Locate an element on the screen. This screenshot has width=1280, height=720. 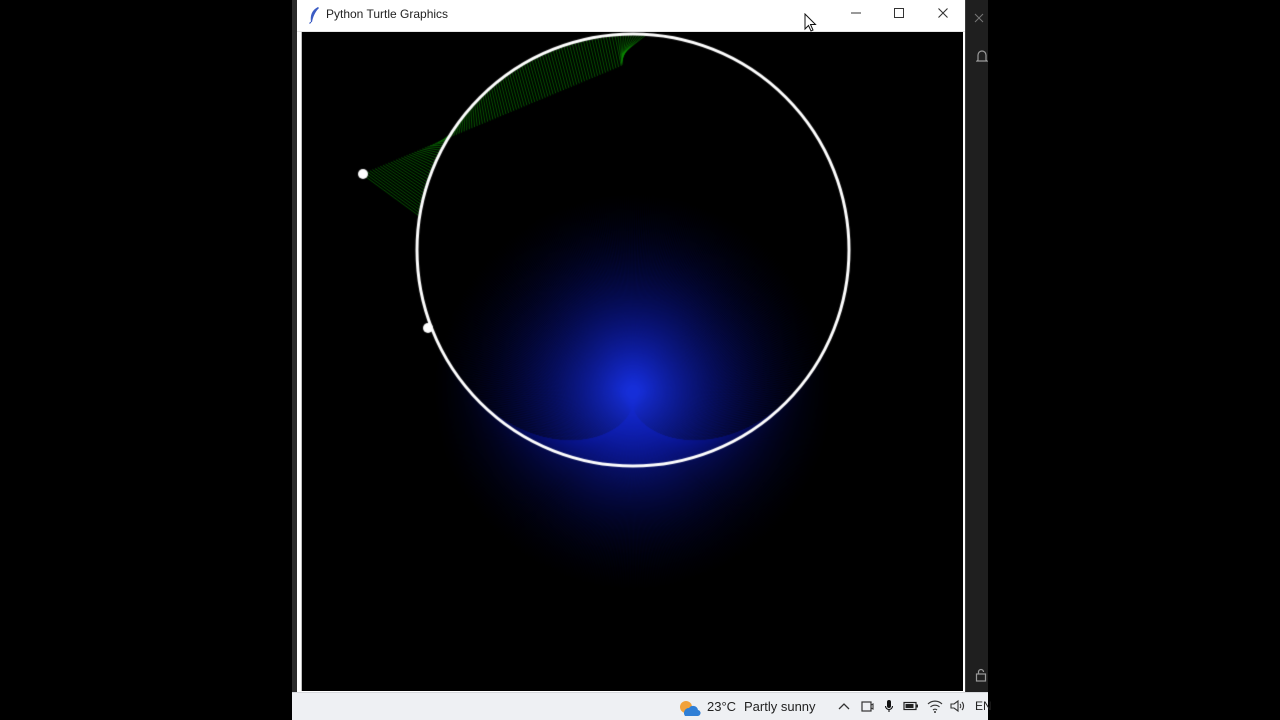
maximize-icon is located at coordinates (899, 15).